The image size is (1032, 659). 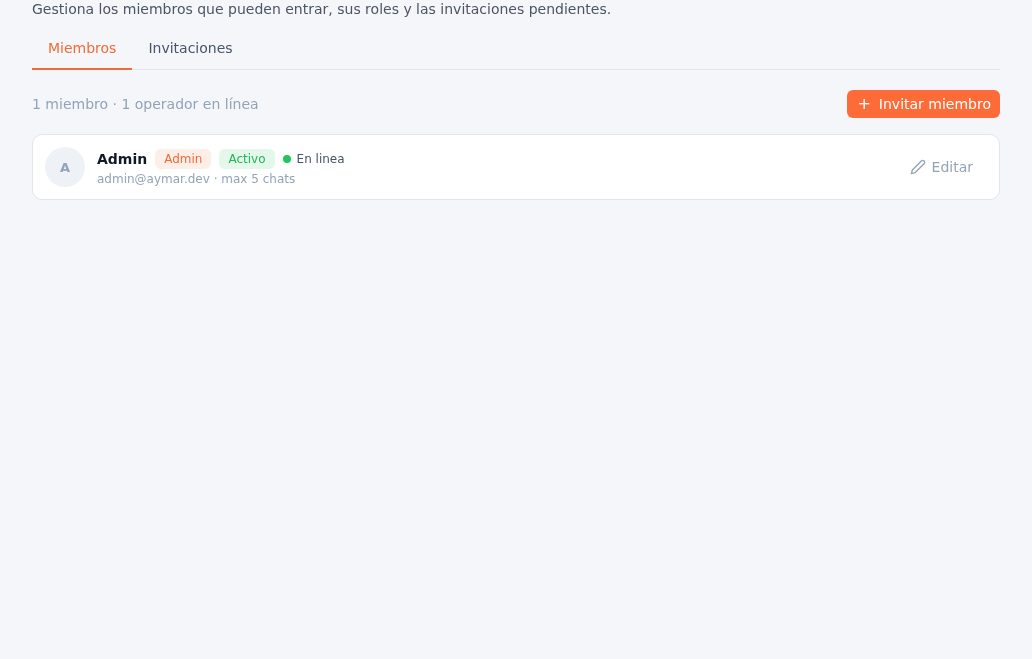 What do you see at coordinates (322, 9) in the screenshot?
I see `page-description: Gestiona los miembros que pueden entrar, sus roles y las invitaciones pendientes.` at bounding box center [322, 9].